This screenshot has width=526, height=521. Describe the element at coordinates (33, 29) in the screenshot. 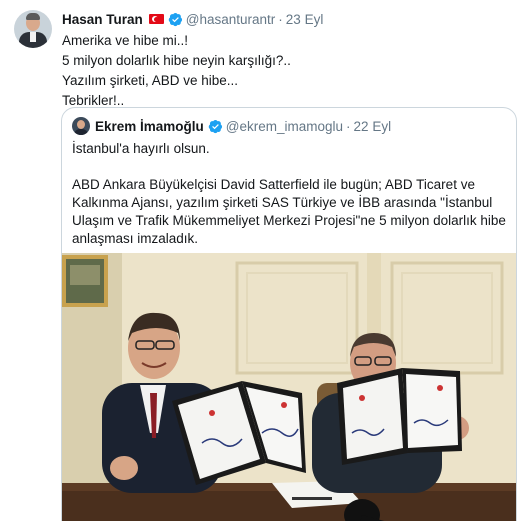

I see `author-avatar` at that location.